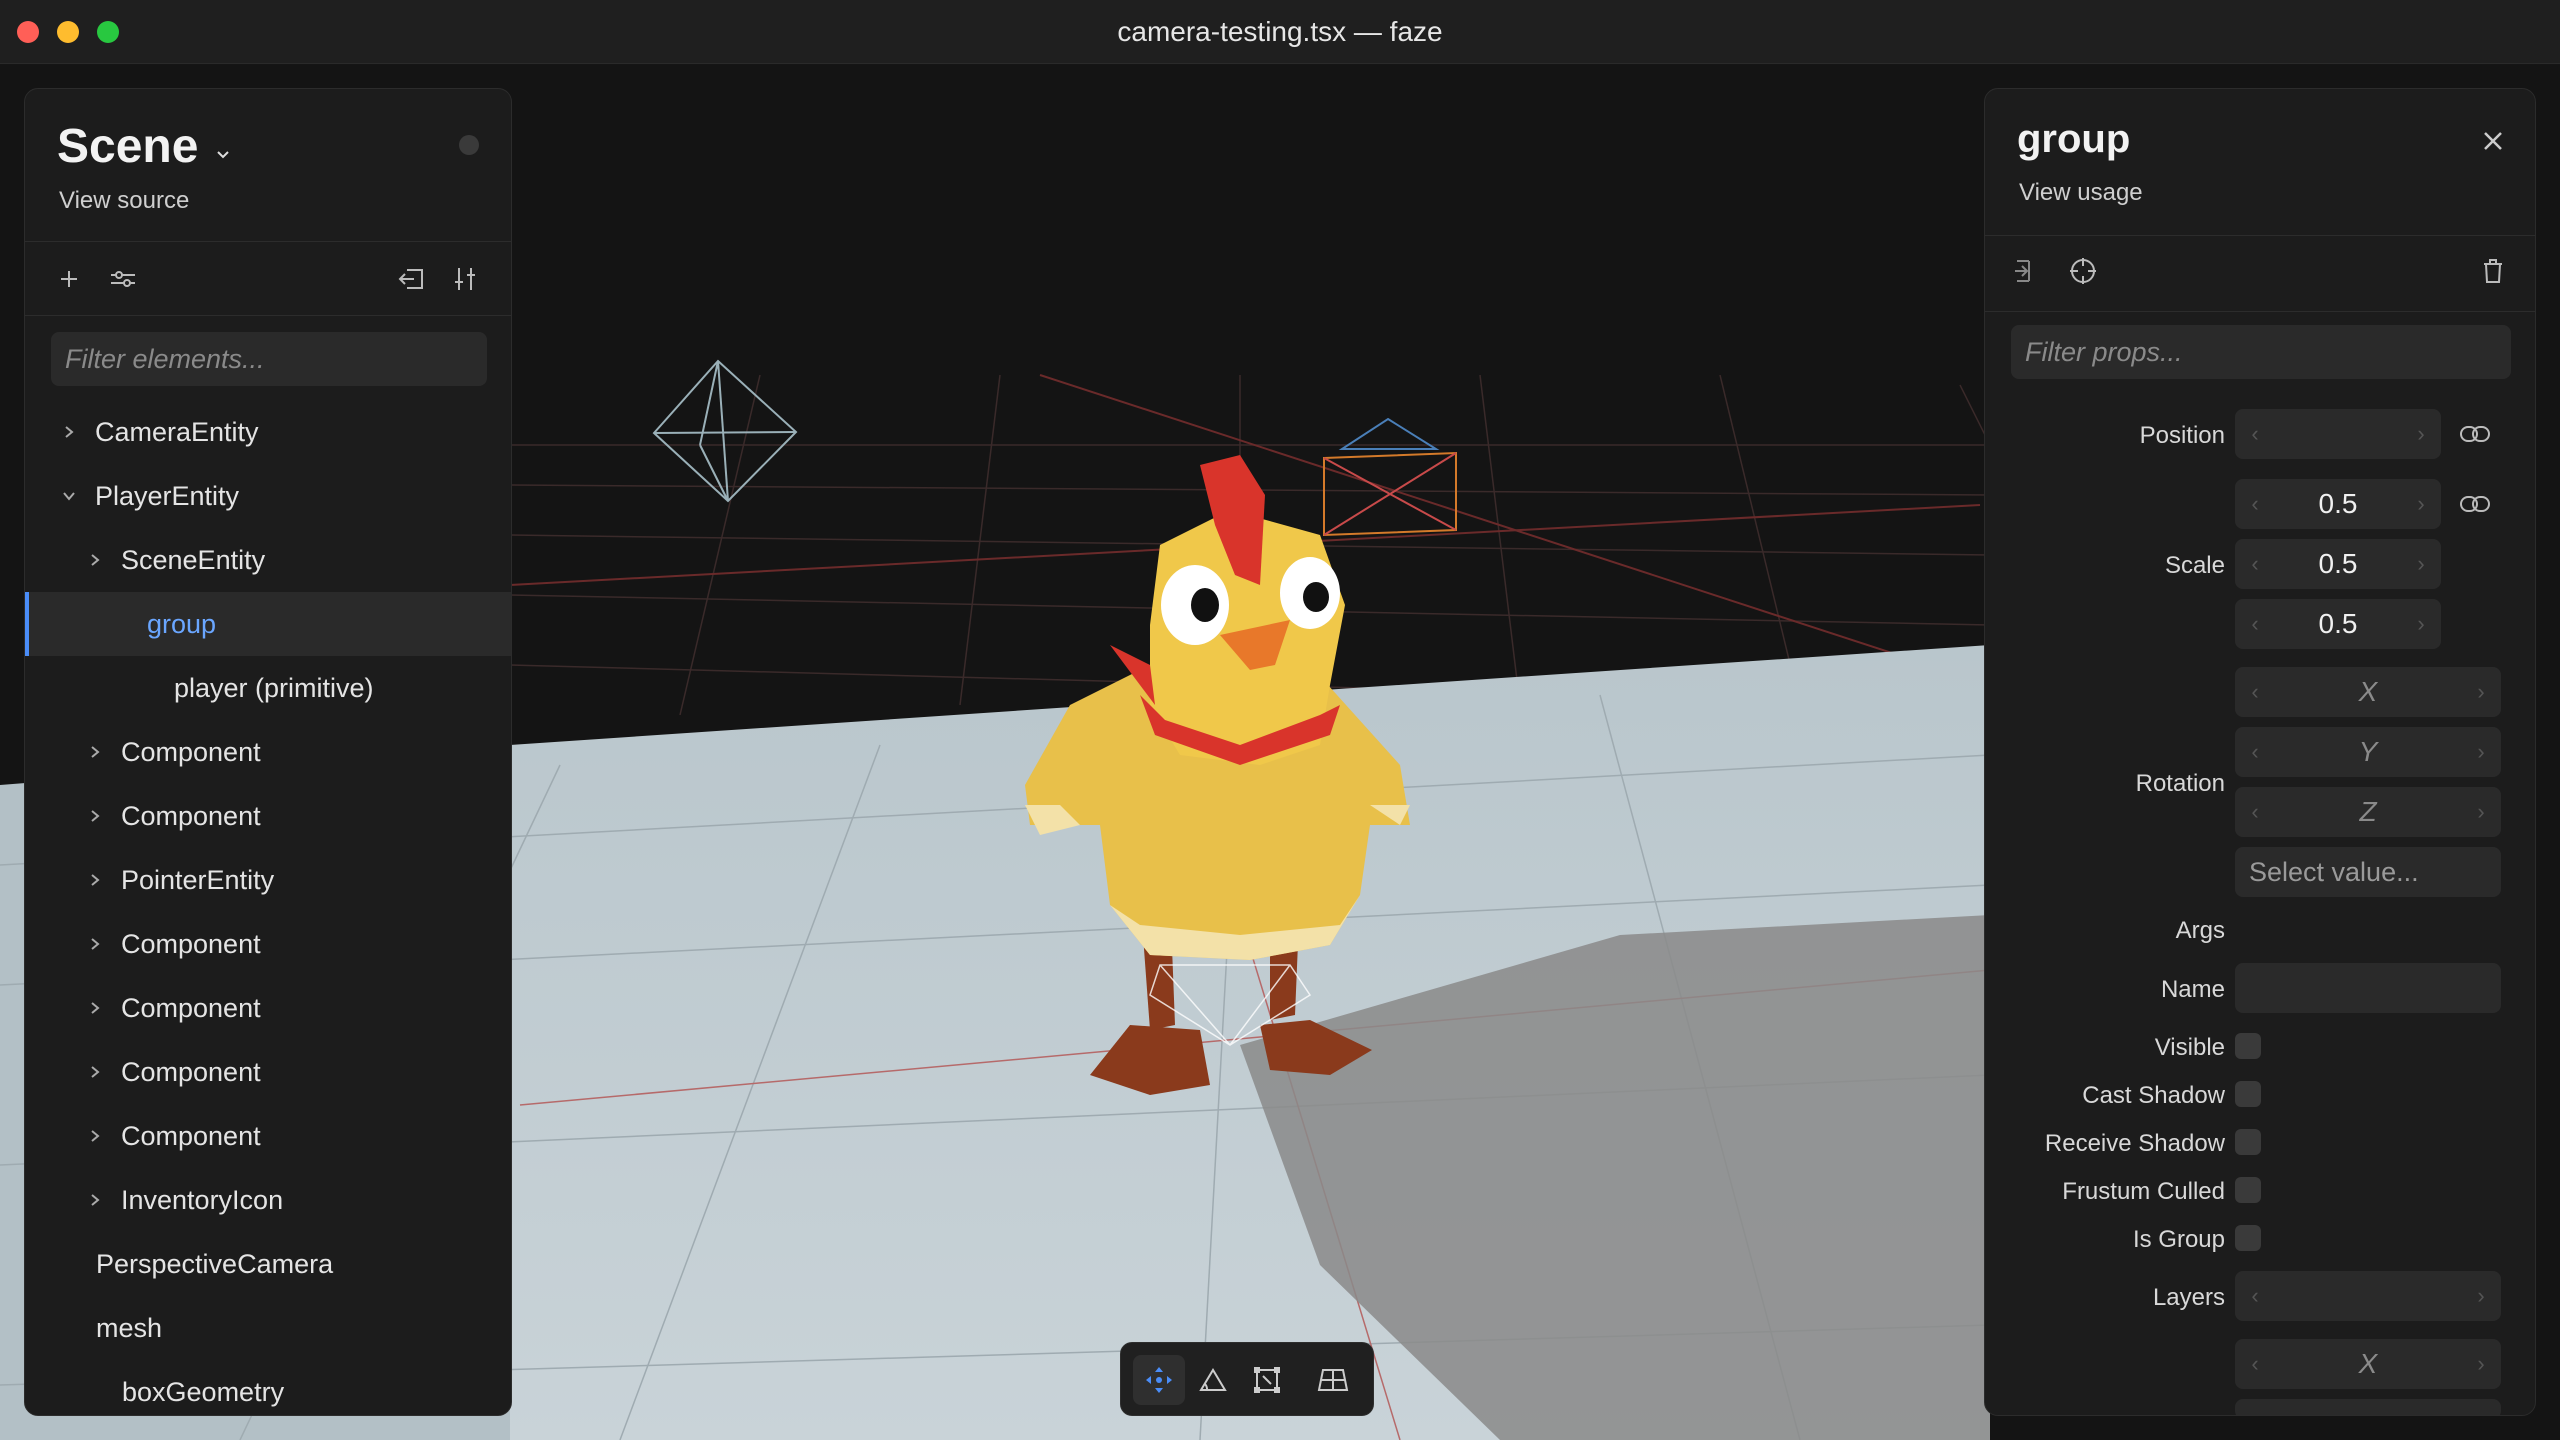  I want to click on scale-tool-icon, so click(1267, 1380).